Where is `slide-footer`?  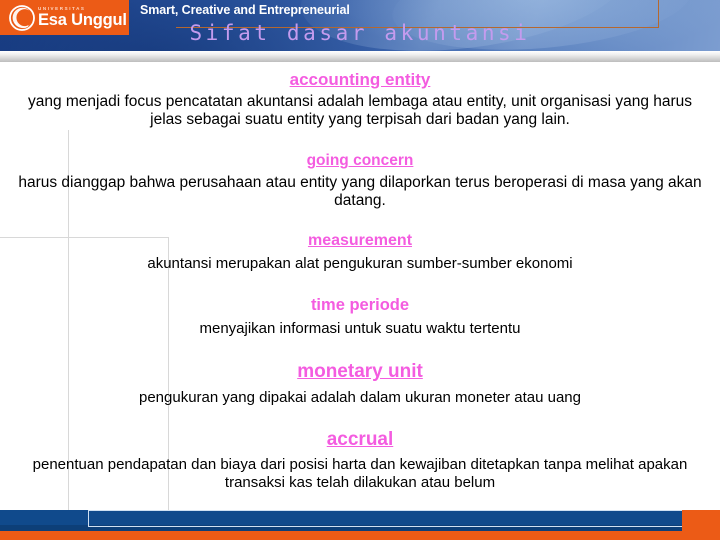
slide-footer is located at coordinates (360, 522).